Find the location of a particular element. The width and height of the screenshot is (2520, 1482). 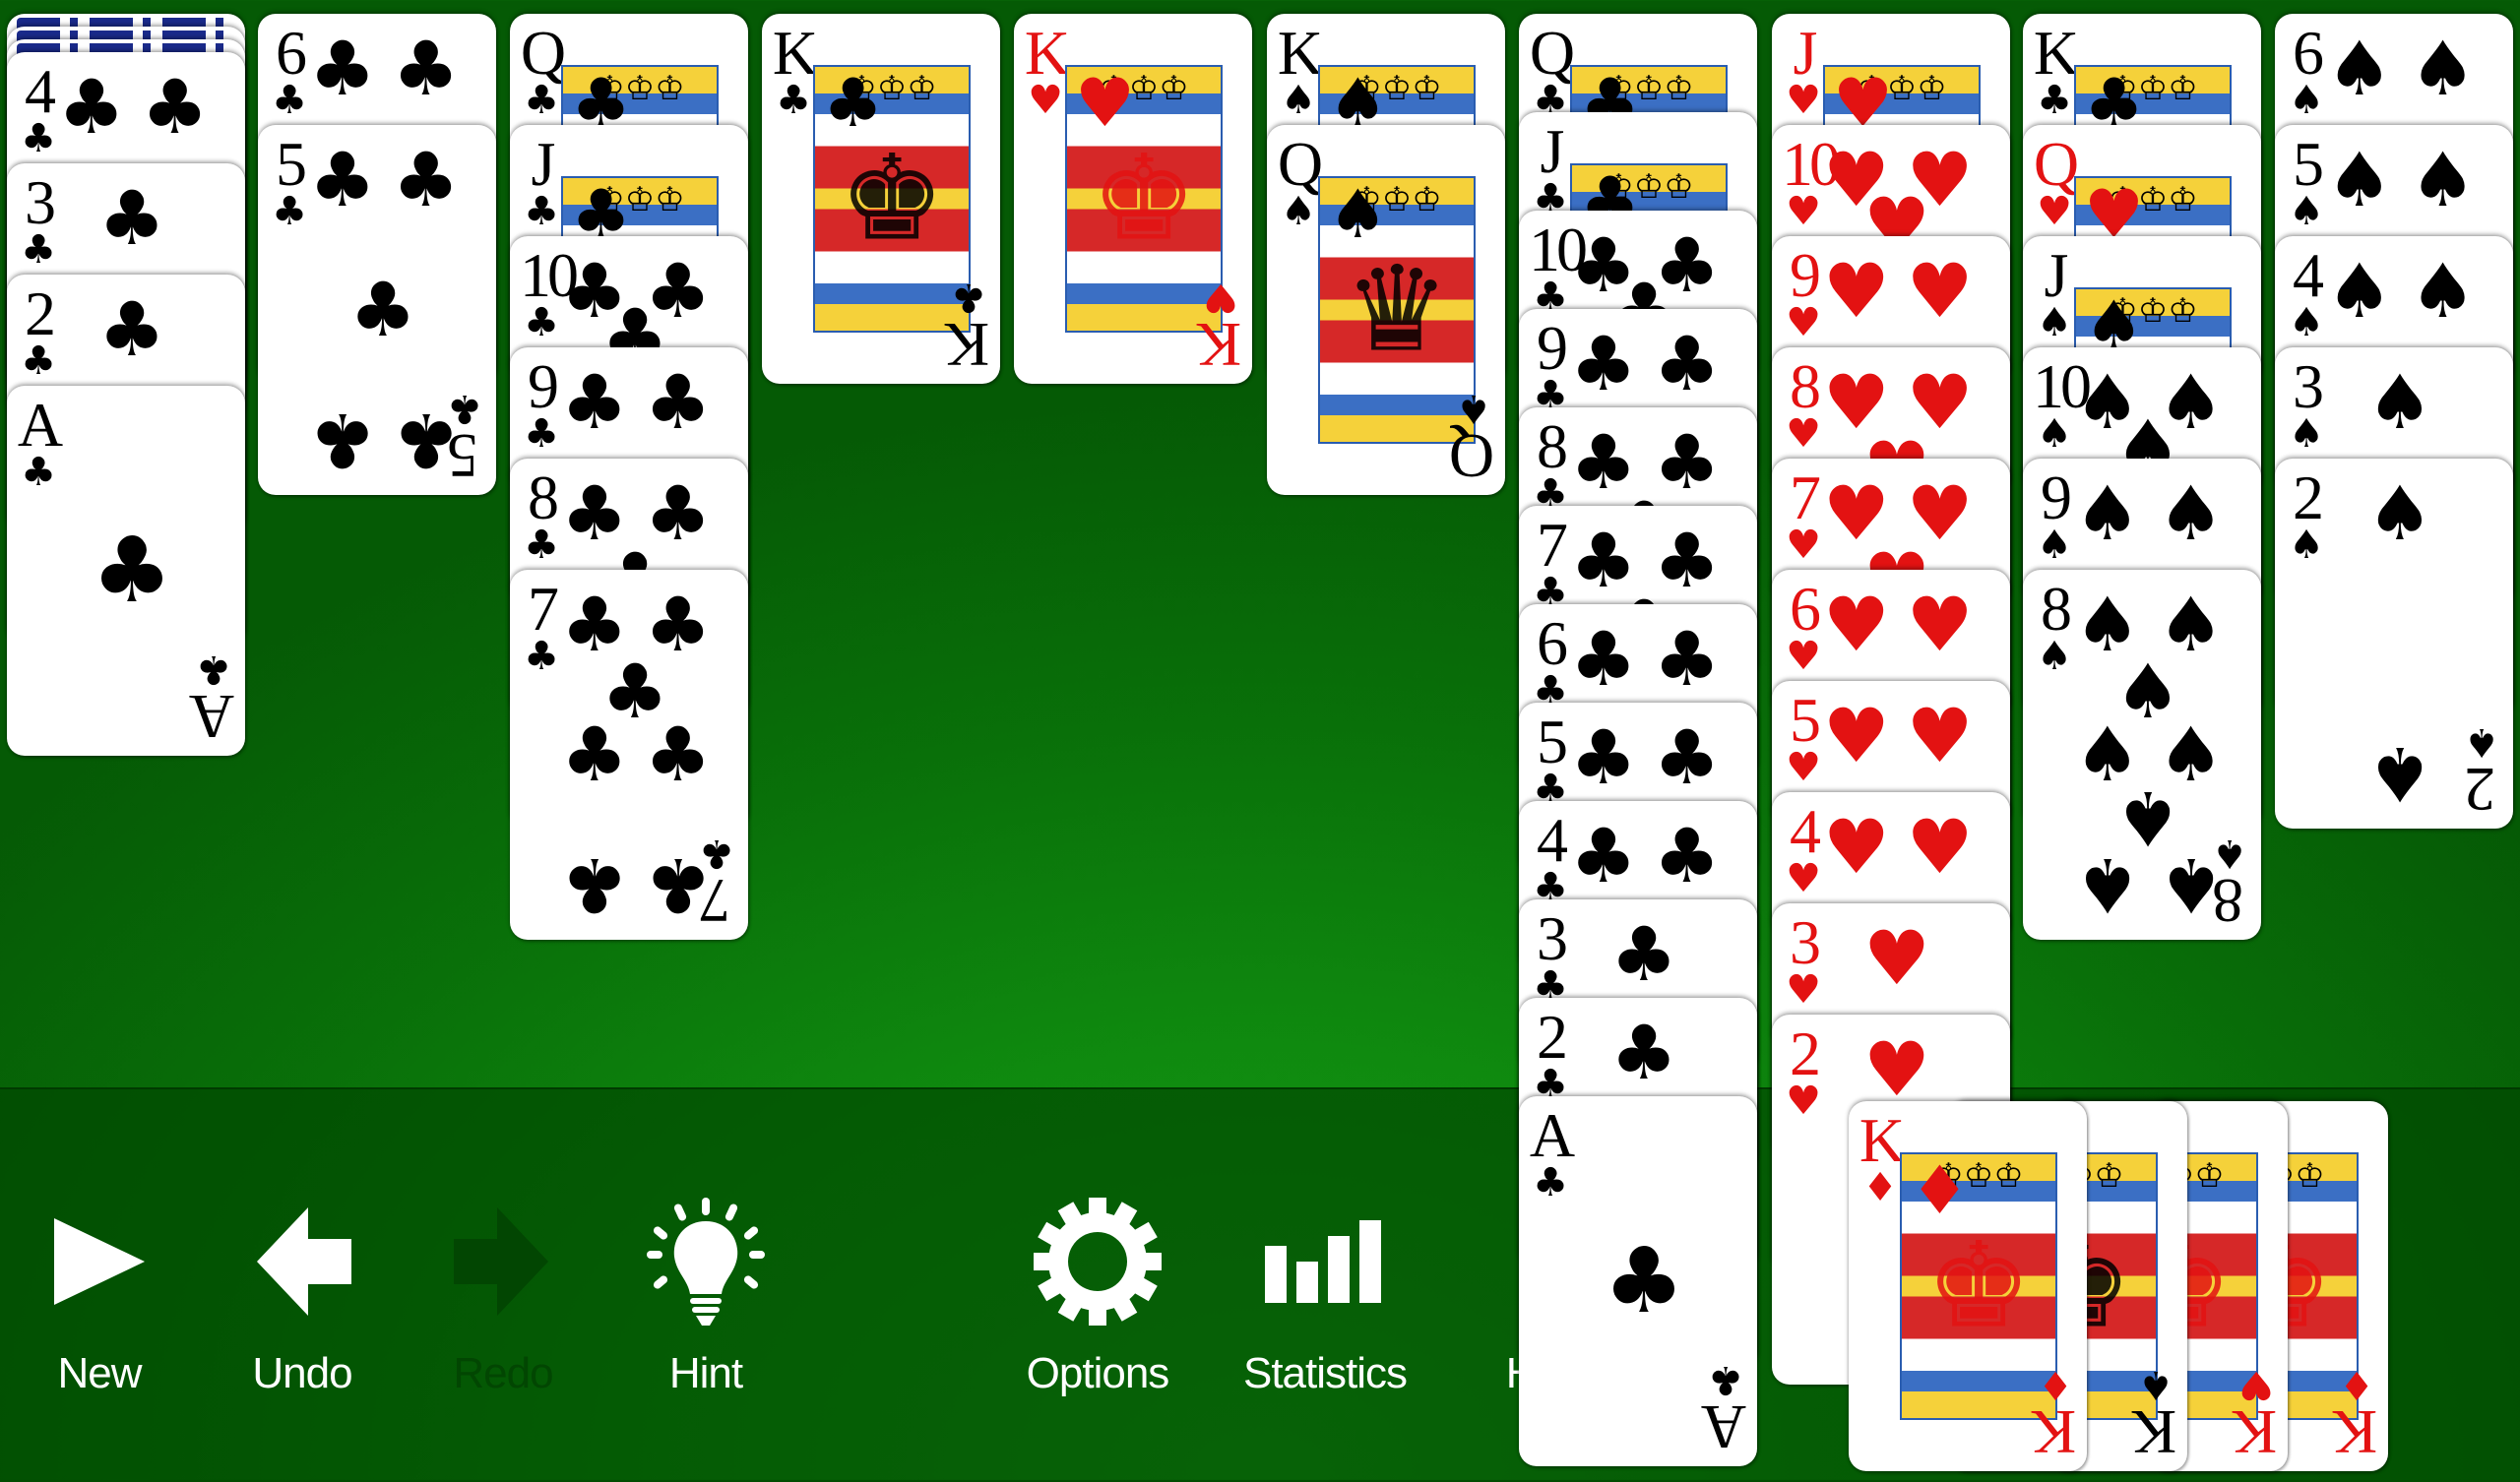

card-corner-index-bottom: K♣ is located at coordinates (968, 327).